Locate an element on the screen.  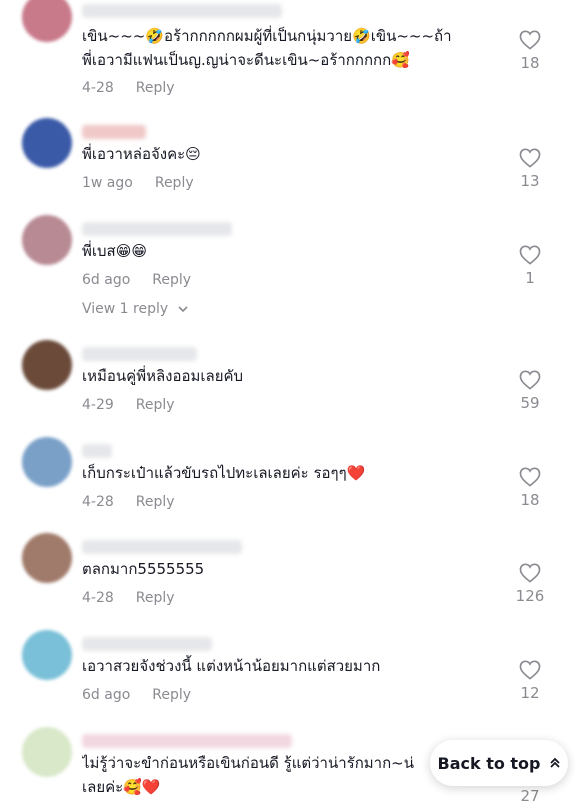
comment-meta: 4-29 Reply is located at coordinates (128, 405).